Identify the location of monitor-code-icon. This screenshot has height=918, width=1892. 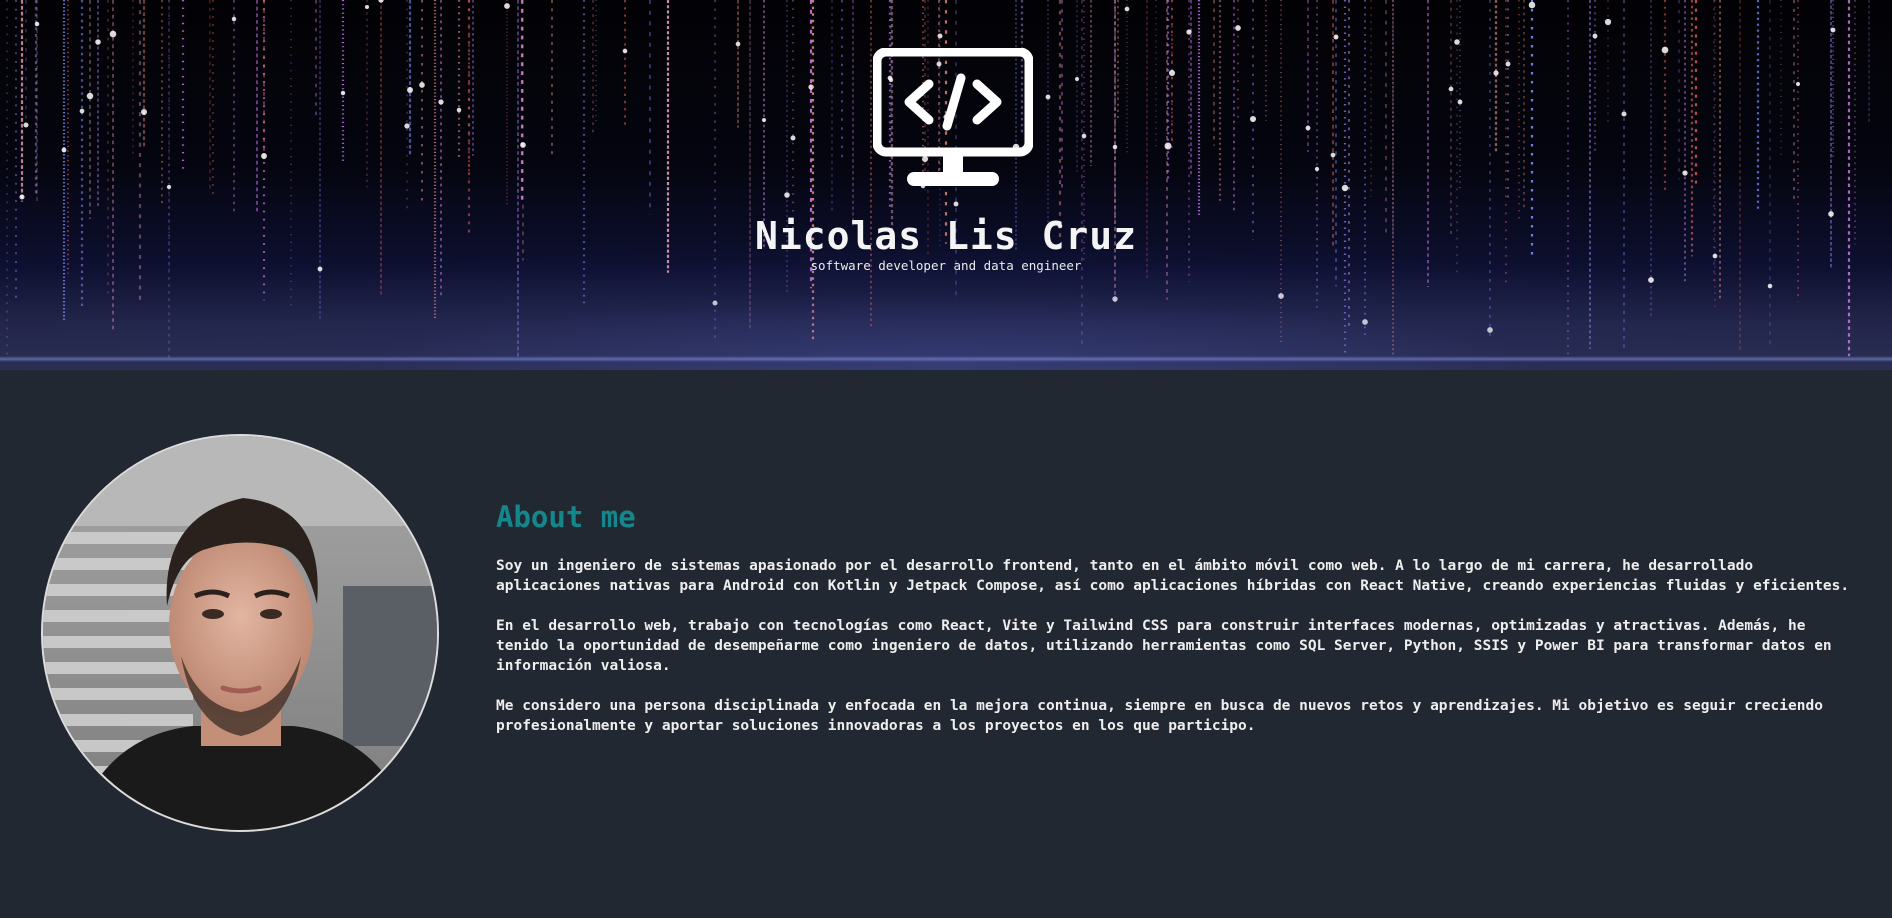
(953, 117).